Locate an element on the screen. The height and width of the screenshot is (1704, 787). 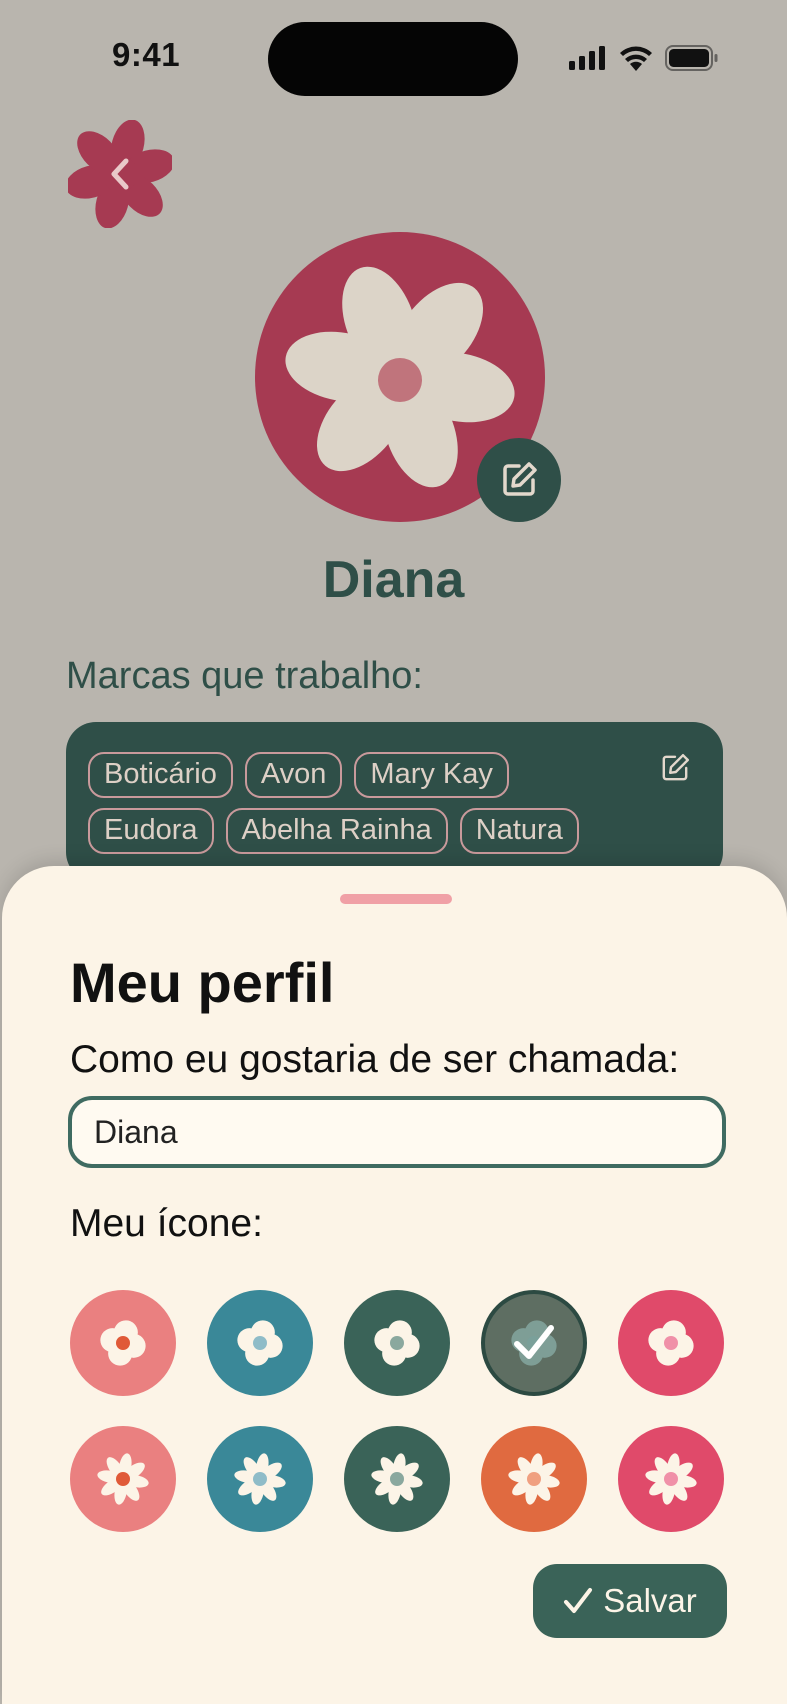
back-button is located at coordinates (120, 174).